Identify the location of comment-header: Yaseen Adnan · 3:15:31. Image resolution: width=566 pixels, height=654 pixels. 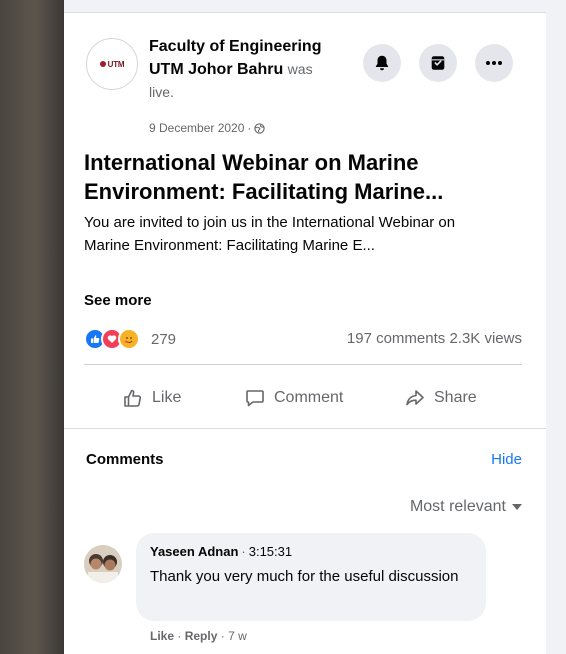
(221, 551).